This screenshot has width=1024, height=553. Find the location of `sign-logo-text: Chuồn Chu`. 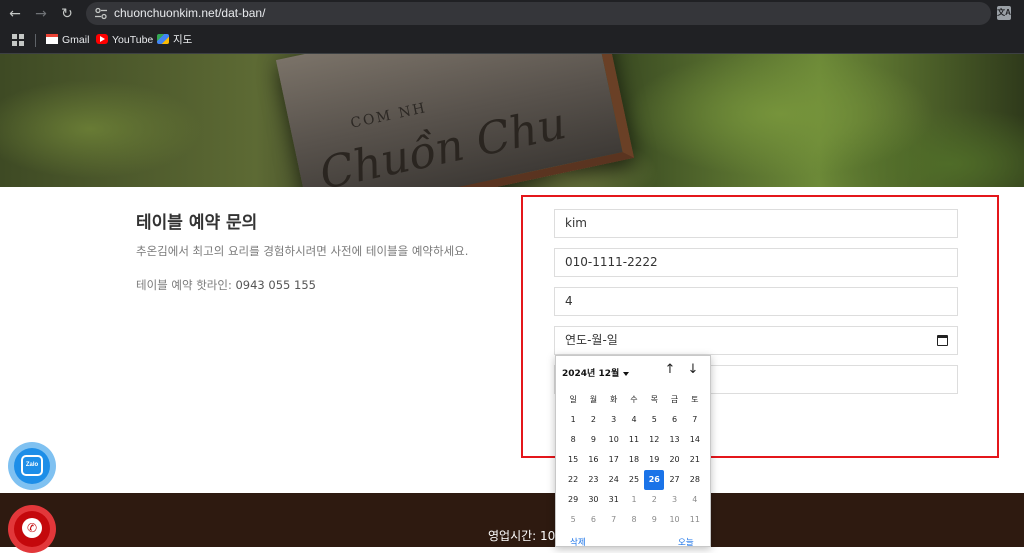

sign-logo-text: Chuồn Chu is located at coordinates (443, 142).